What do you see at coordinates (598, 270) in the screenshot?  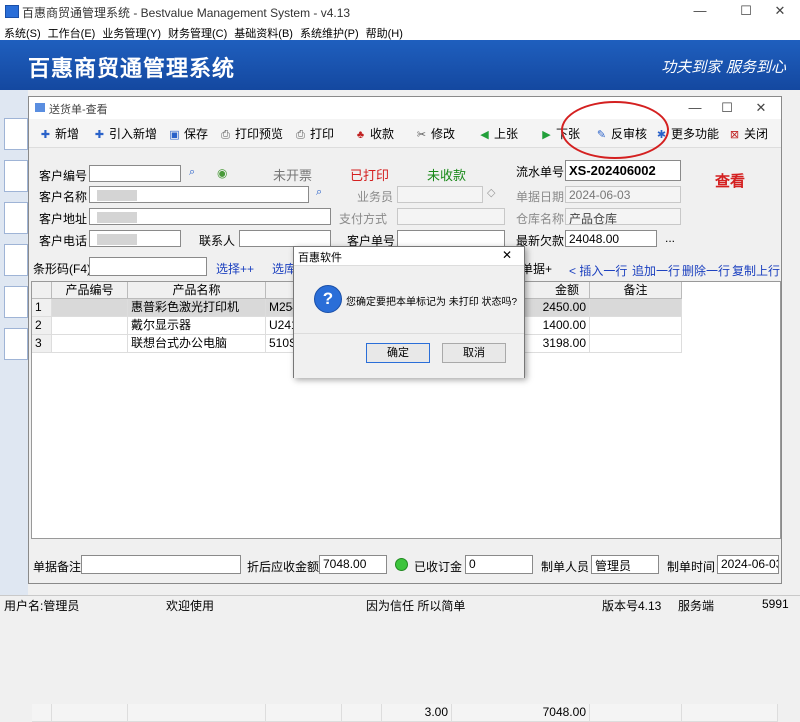 I see `insert-row-link: < 插入一行` at bounding box center [598, 270].